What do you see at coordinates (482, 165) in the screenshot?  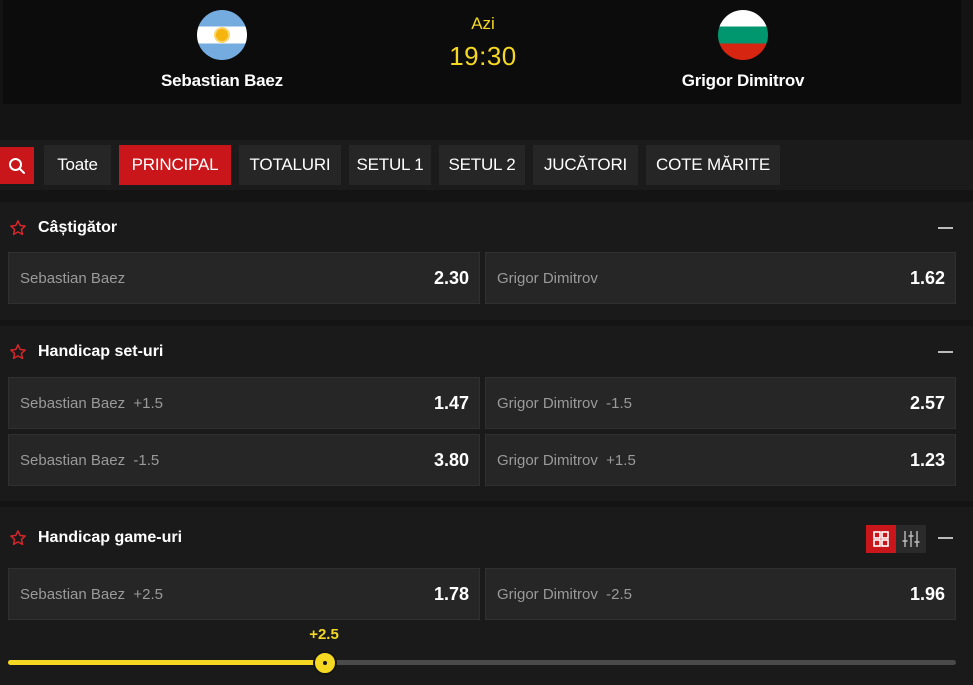 I see `tab-setul-2: SETUL 2` at bounding box center [482, 165].